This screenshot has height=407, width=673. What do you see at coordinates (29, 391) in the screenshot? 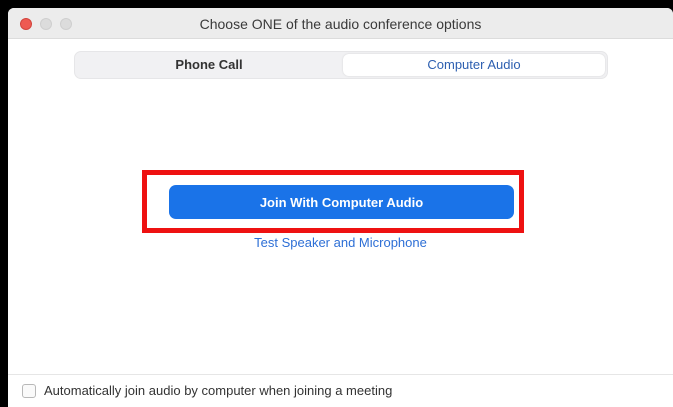
I see `auto-join-checkbox` at bounding box center [29, 391].